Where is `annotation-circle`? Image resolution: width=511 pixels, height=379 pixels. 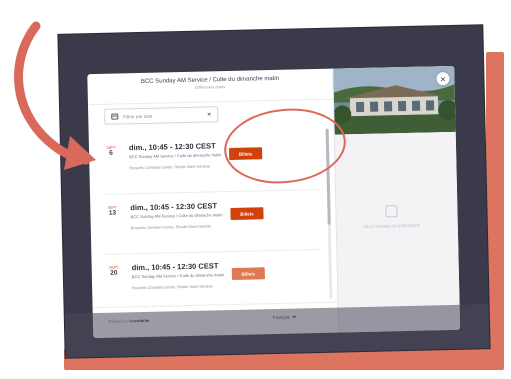
annotation-circle is located at coordinates (285, 146).